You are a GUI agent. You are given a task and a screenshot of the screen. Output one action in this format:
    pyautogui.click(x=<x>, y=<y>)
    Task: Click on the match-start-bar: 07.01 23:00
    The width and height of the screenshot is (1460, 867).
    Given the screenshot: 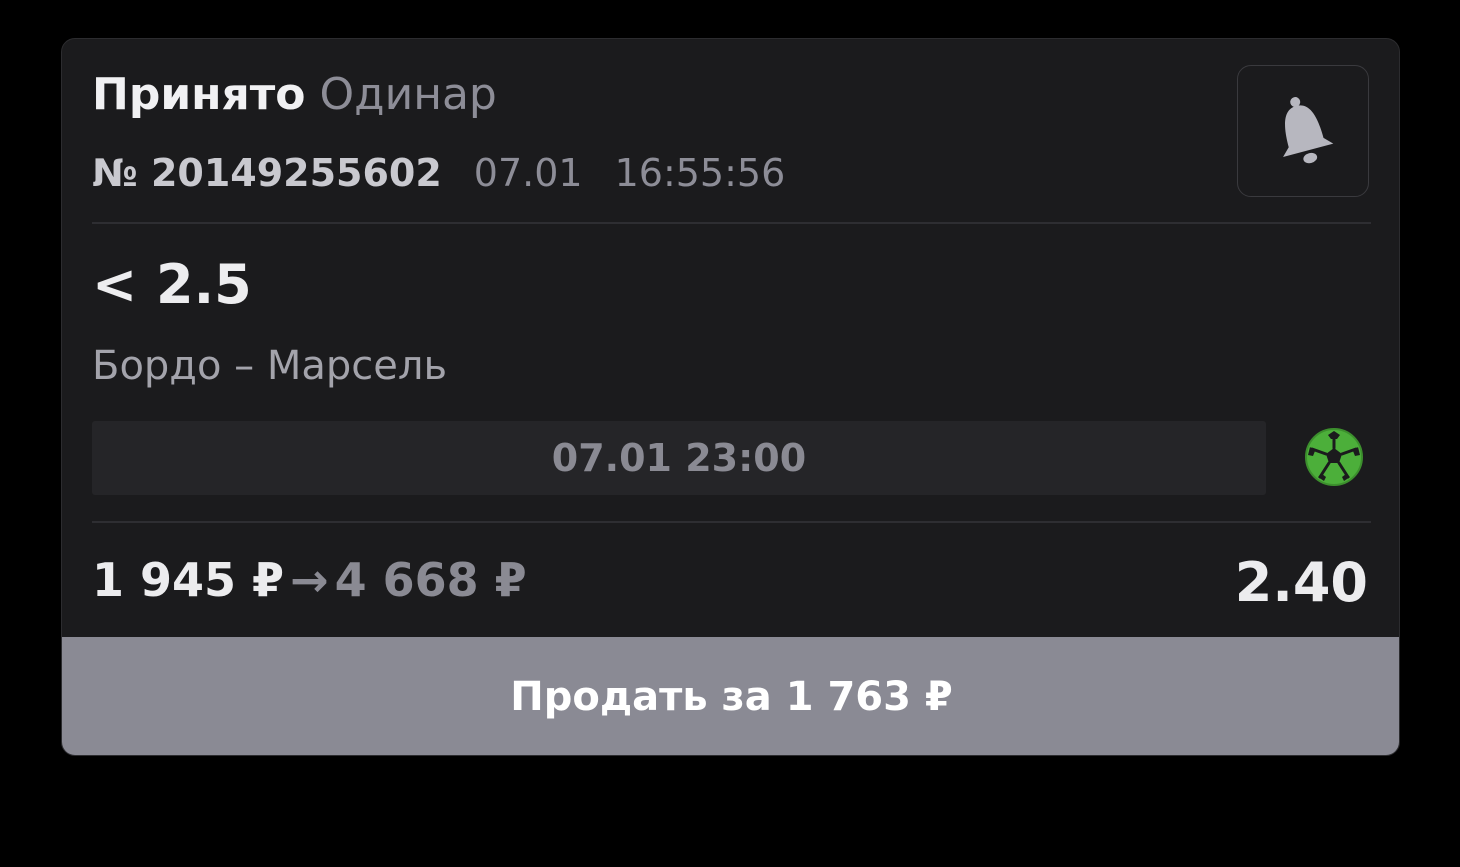 What is the action you would take?
    pyautogui.click(x=679, y=458)
    